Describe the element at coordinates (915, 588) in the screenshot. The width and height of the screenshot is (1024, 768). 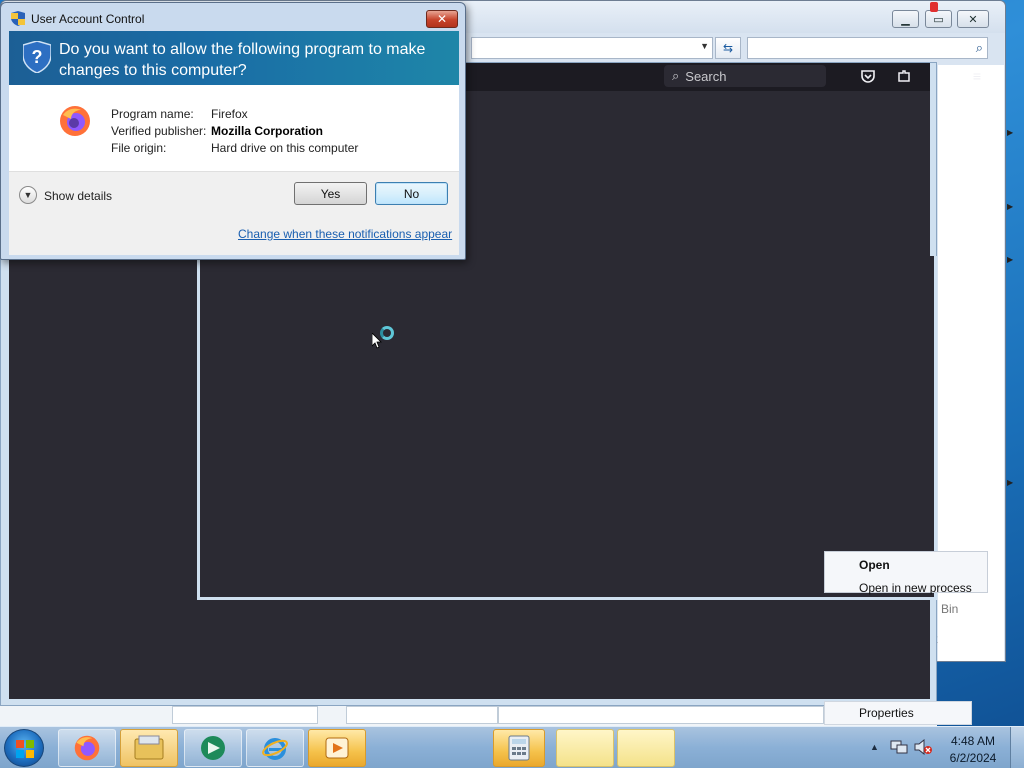
I see `context-menu-open-new-process: Open in new process` at that location.